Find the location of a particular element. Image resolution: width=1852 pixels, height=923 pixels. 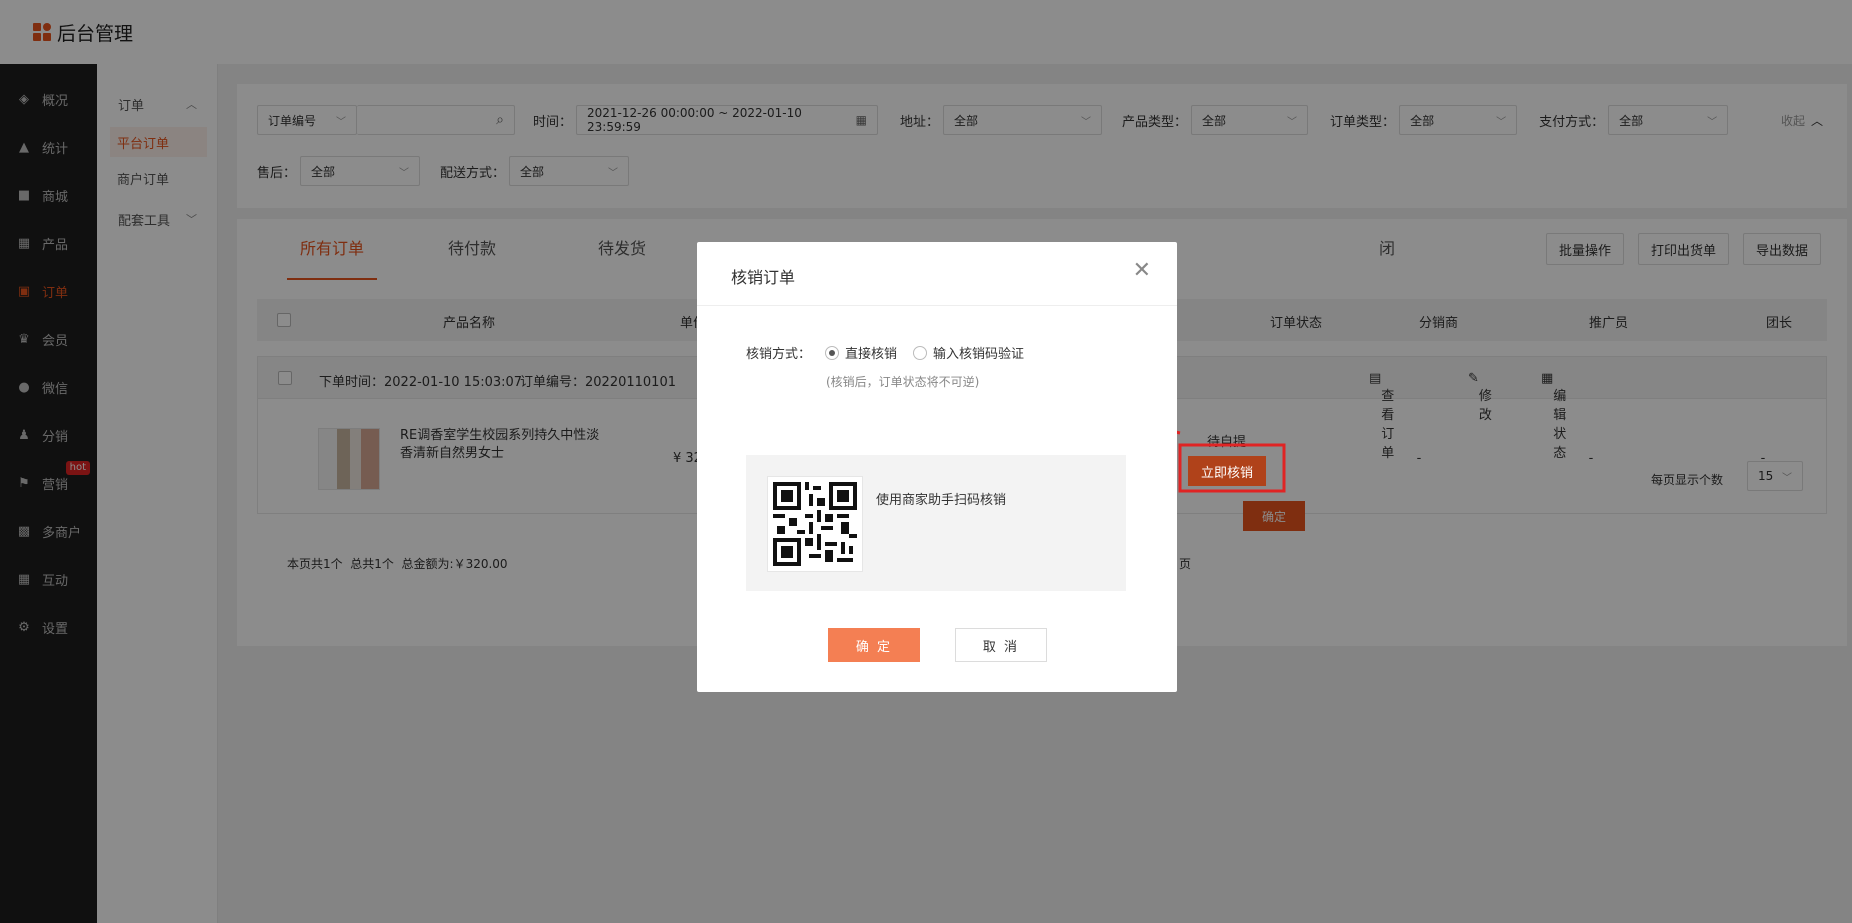

qr-code-icon is located at coordinates (815, 524).